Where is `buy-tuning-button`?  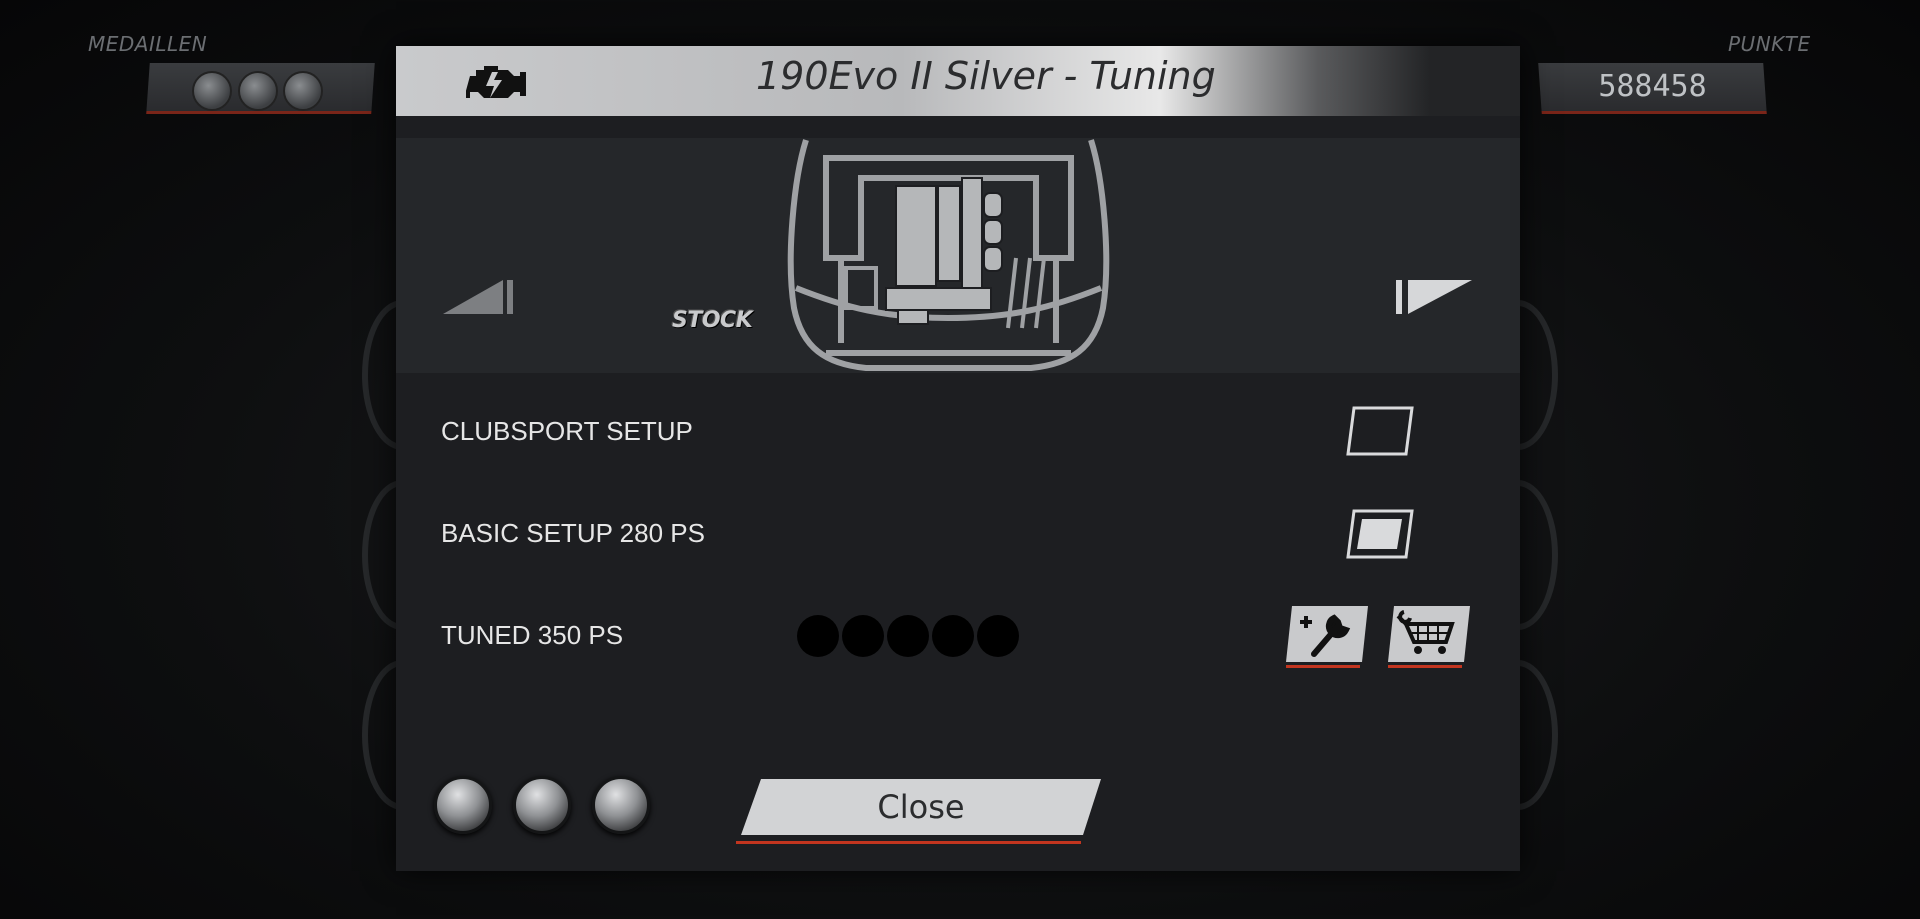
buy-tuning-button is located at coordinates (1429, 636).